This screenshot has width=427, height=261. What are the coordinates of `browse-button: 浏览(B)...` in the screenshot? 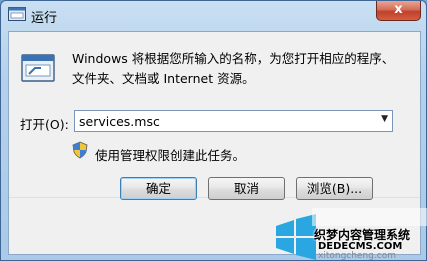 It's located at (334, 188).